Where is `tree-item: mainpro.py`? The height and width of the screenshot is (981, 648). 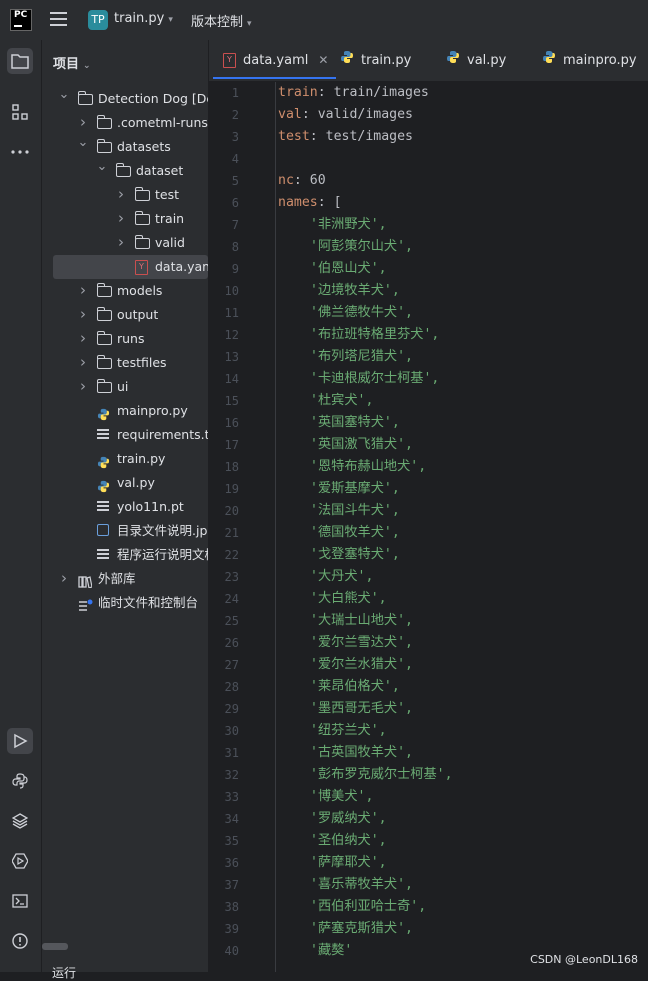
tree-item: mainpro.py is located at coordinates (125, 411).